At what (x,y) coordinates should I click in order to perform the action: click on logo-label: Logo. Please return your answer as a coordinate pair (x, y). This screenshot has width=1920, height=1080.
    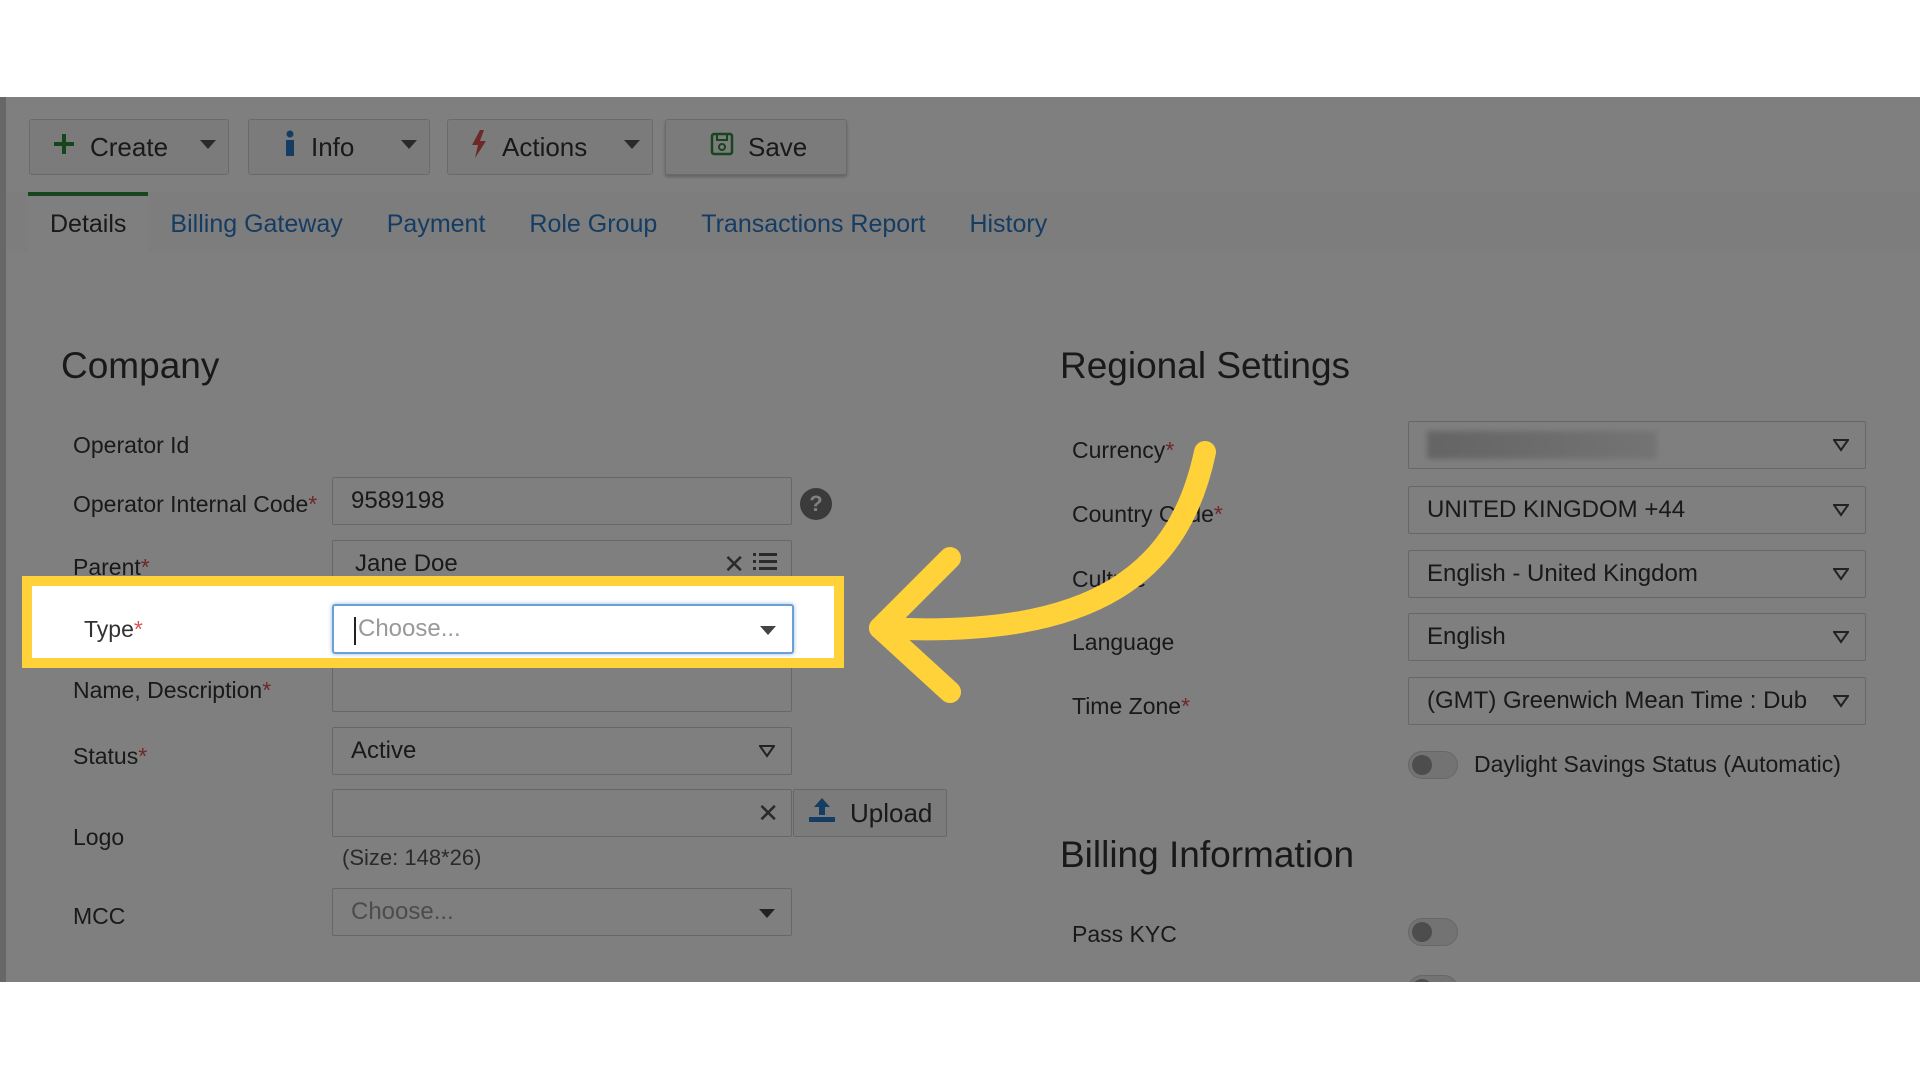
    Looking at the image, I should click on (99, 837).